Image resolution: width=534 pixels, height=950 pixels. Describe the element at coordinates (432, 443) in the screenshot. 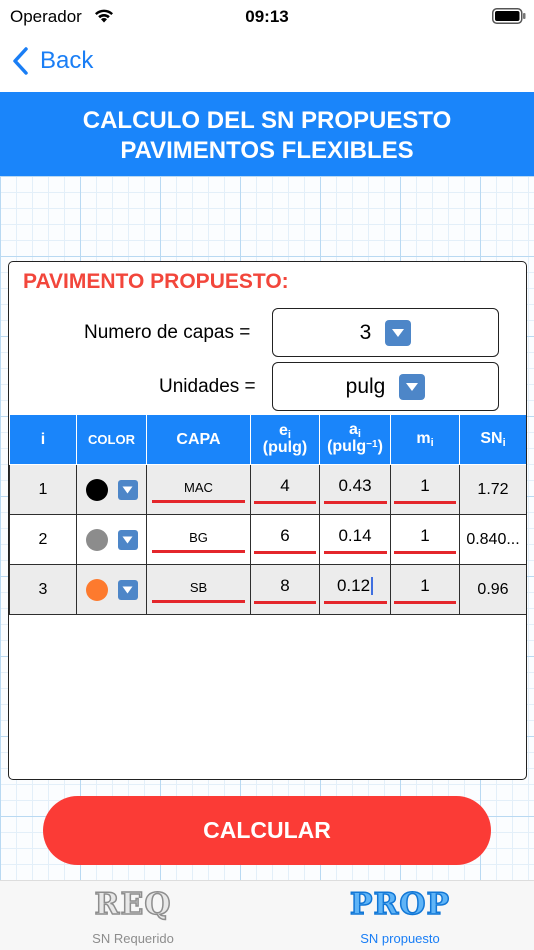

I see `header-m-sub: i` at that location.